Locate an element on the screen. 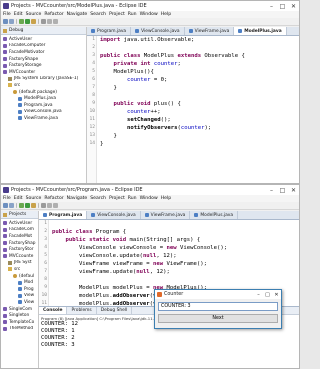 This screenshot has width=320, height=369. tree-item: FacadeMotivator is located at coordinates (43, 52).